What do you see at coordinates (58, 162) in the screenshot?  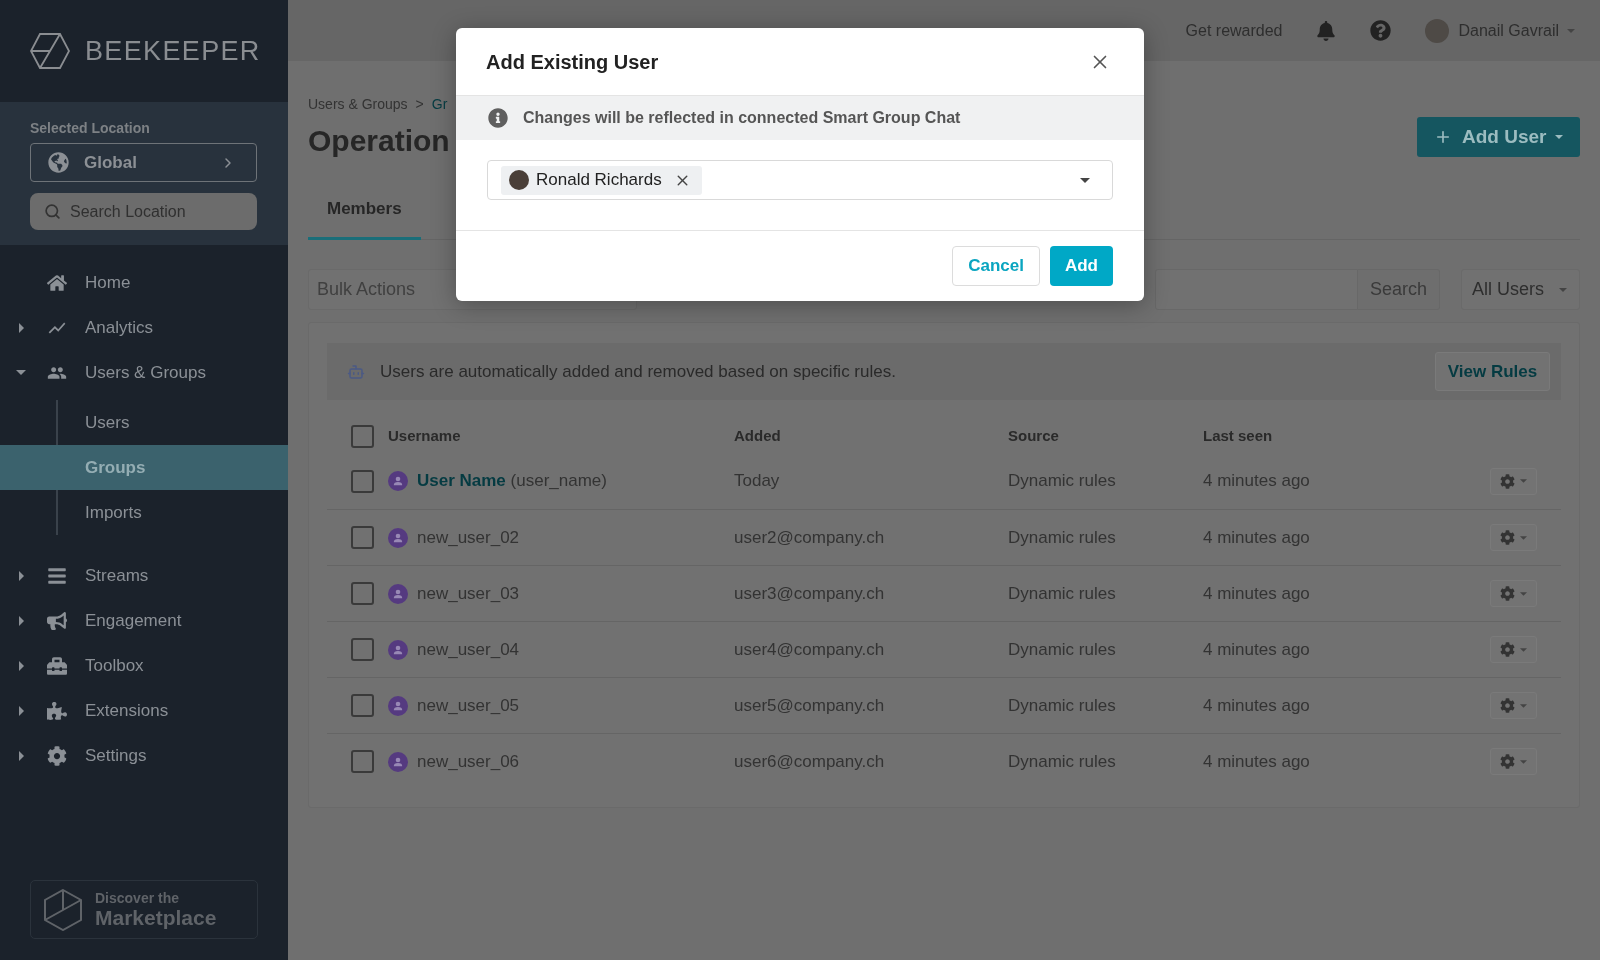 I see `globe-icon` at bounding box center [58, 162].